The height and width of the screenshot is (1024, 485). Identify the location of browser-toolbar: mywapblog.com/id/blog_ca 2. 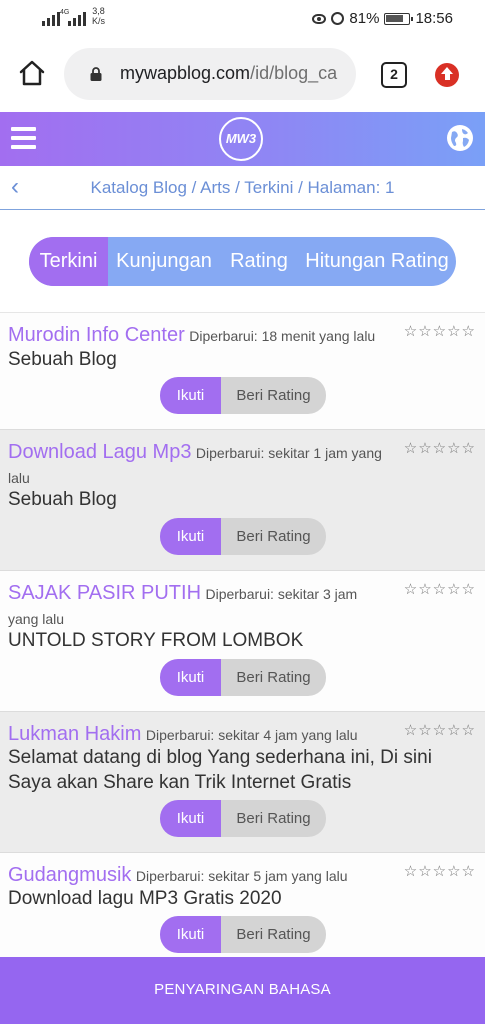
(242, 75).